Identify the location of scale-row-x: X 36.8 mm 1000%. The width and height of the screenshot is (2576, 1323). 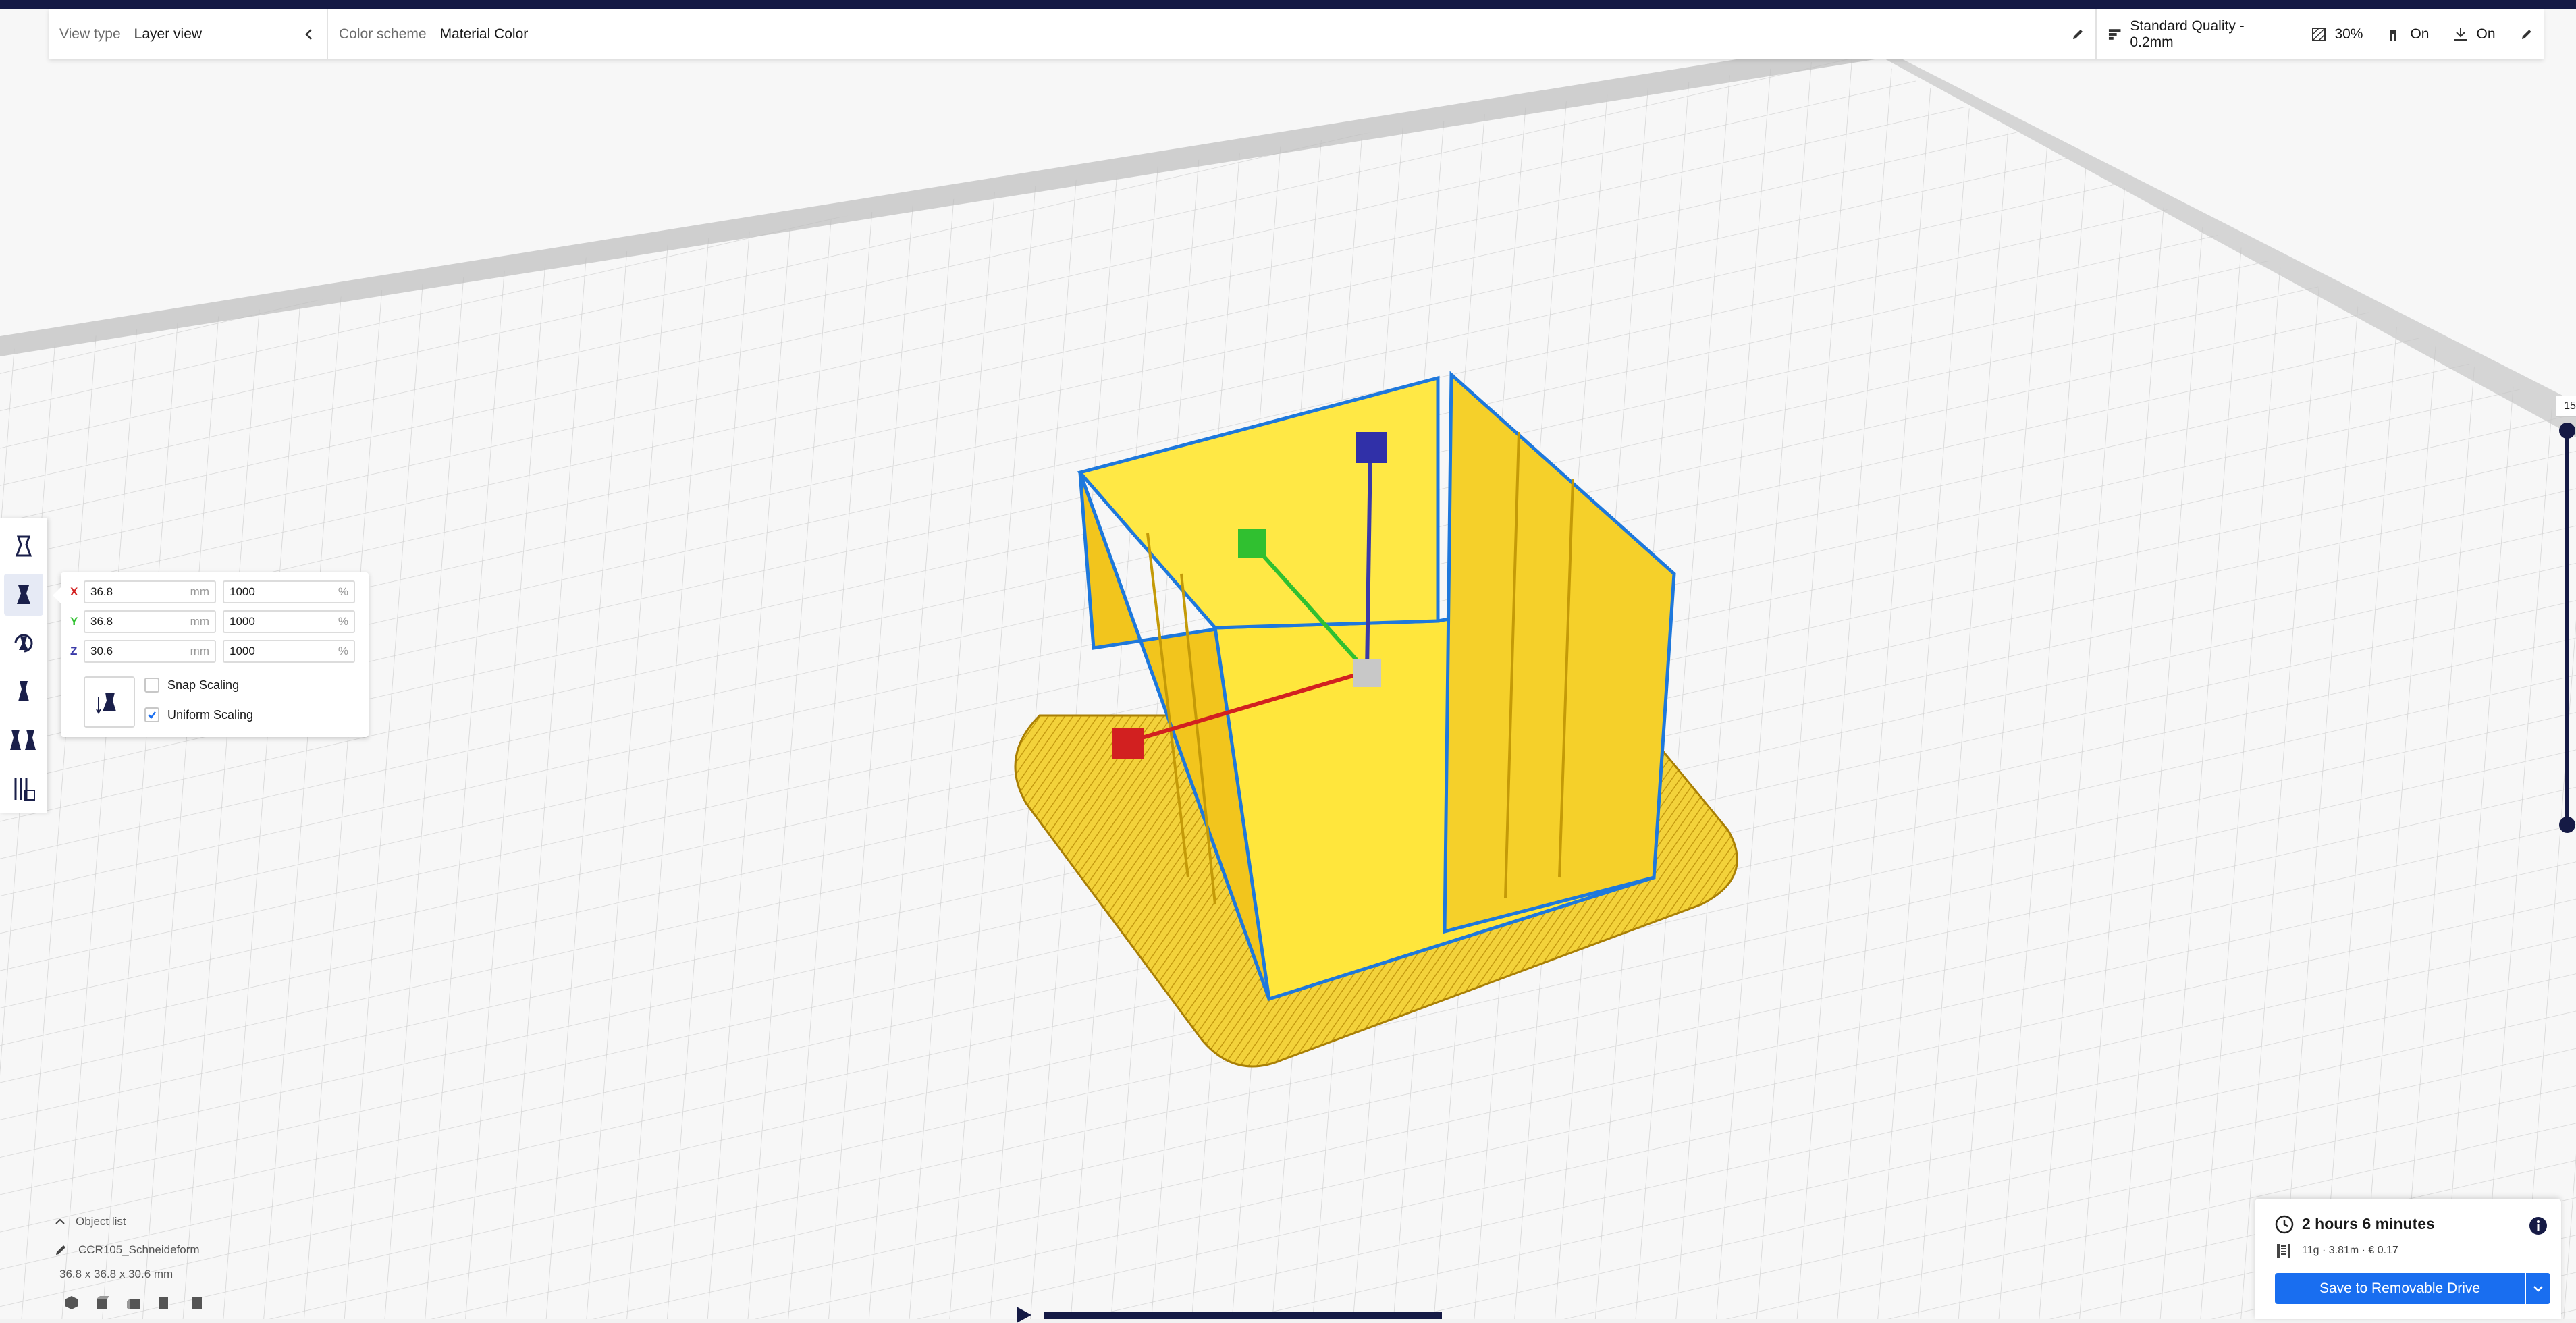
(216, 591).